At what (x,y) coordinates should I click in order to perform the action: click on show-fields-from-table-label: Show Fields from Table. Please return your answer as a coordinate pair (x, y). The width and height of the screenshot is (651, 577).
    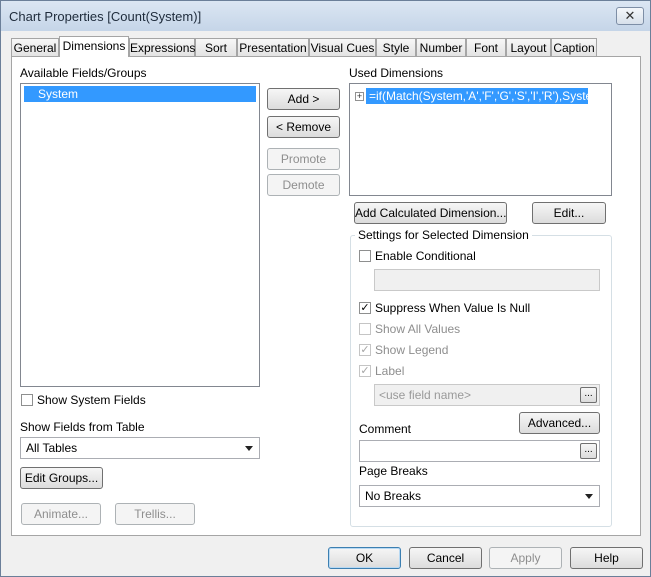
    Looking at the image, I should click on (82, 427).